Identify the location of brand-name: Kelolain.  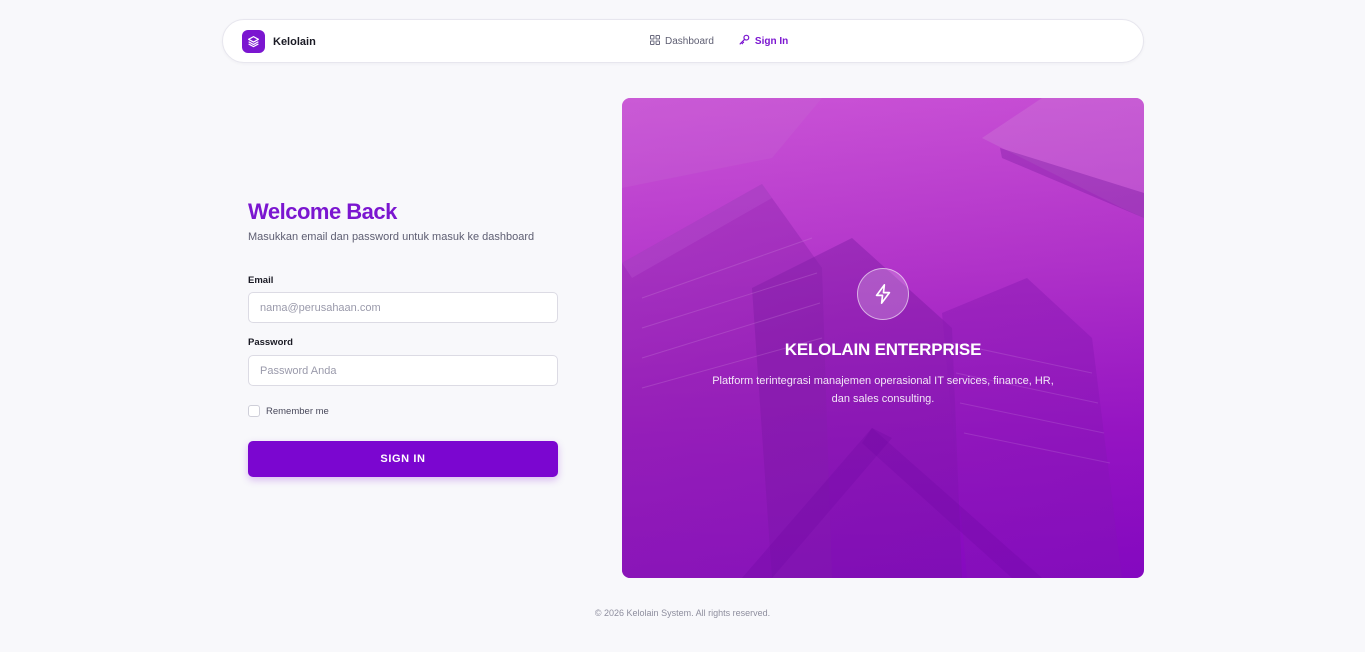
(294, 41).